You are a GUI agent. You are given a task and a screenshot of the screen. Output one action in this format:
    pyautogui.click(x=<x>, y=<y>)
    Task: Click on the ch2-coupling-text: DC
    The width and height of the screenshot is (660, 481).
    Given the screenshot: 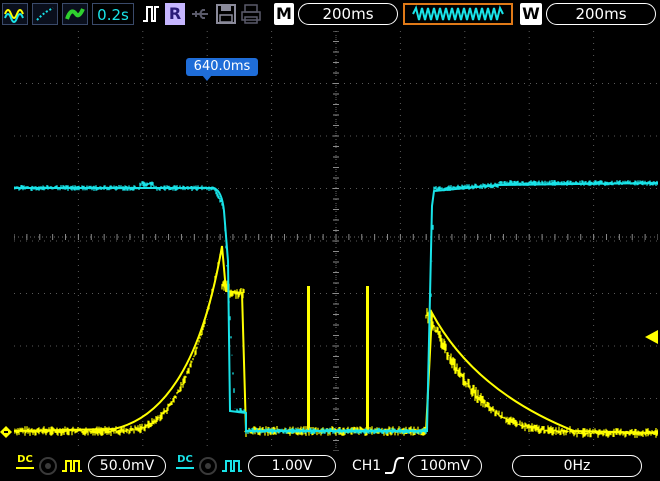 What is the action you would take?
    pyautogui.click(x=185, y=459)
    